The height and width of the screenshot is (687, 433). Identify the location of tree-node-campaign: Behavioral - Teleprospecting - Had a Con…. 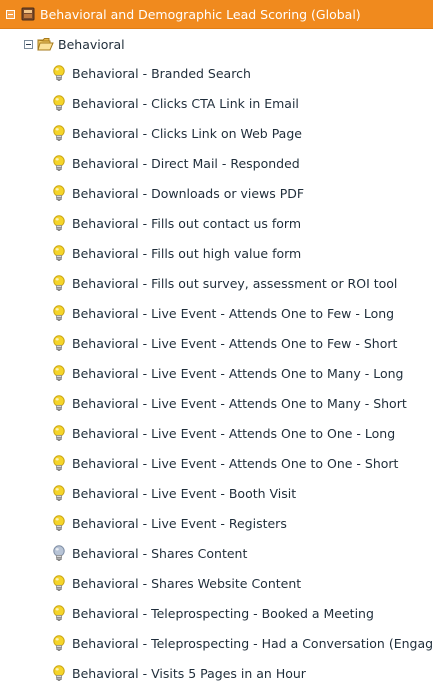
(216, 643).